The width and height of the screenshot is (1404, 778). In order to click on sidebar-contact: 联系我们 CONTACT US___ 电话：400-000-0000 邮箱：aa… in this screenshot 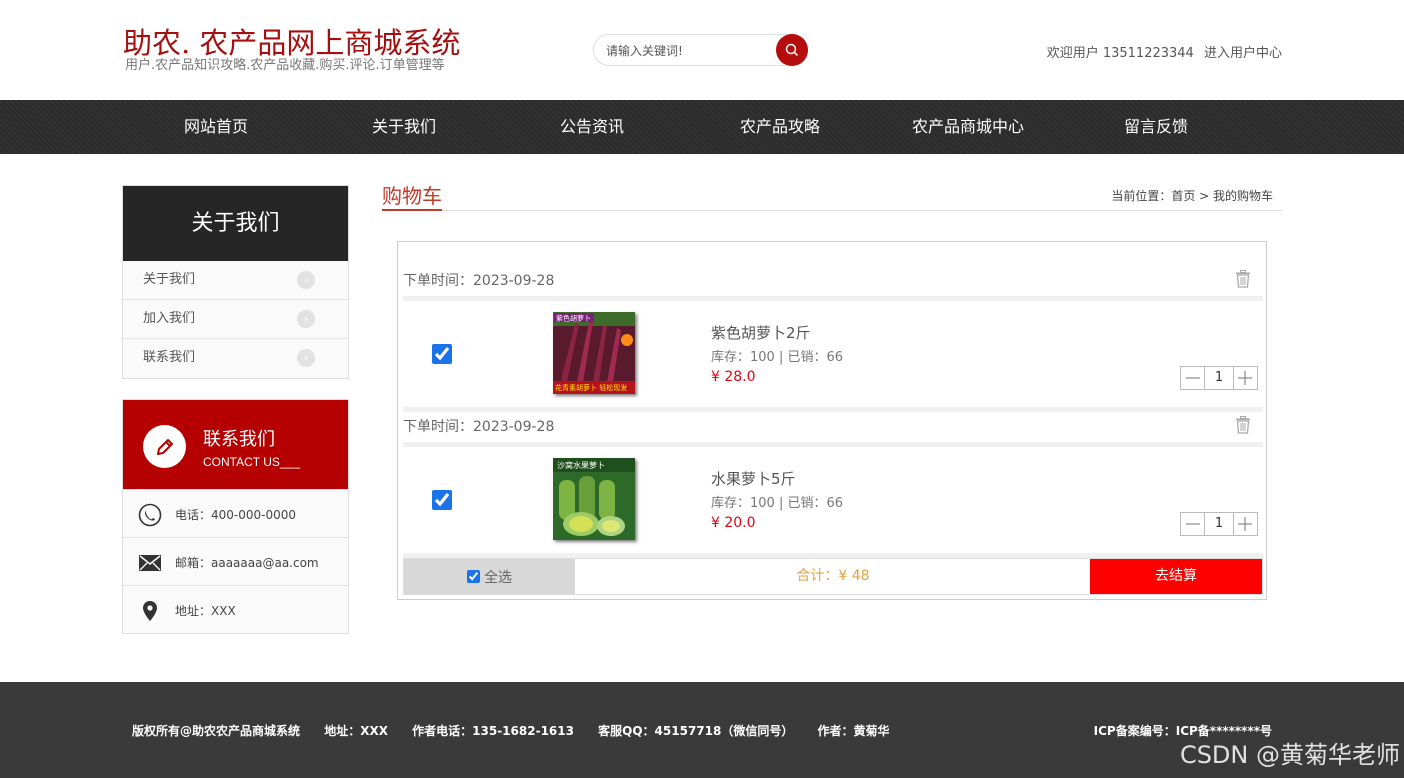, I will do `click(235, 516)`.